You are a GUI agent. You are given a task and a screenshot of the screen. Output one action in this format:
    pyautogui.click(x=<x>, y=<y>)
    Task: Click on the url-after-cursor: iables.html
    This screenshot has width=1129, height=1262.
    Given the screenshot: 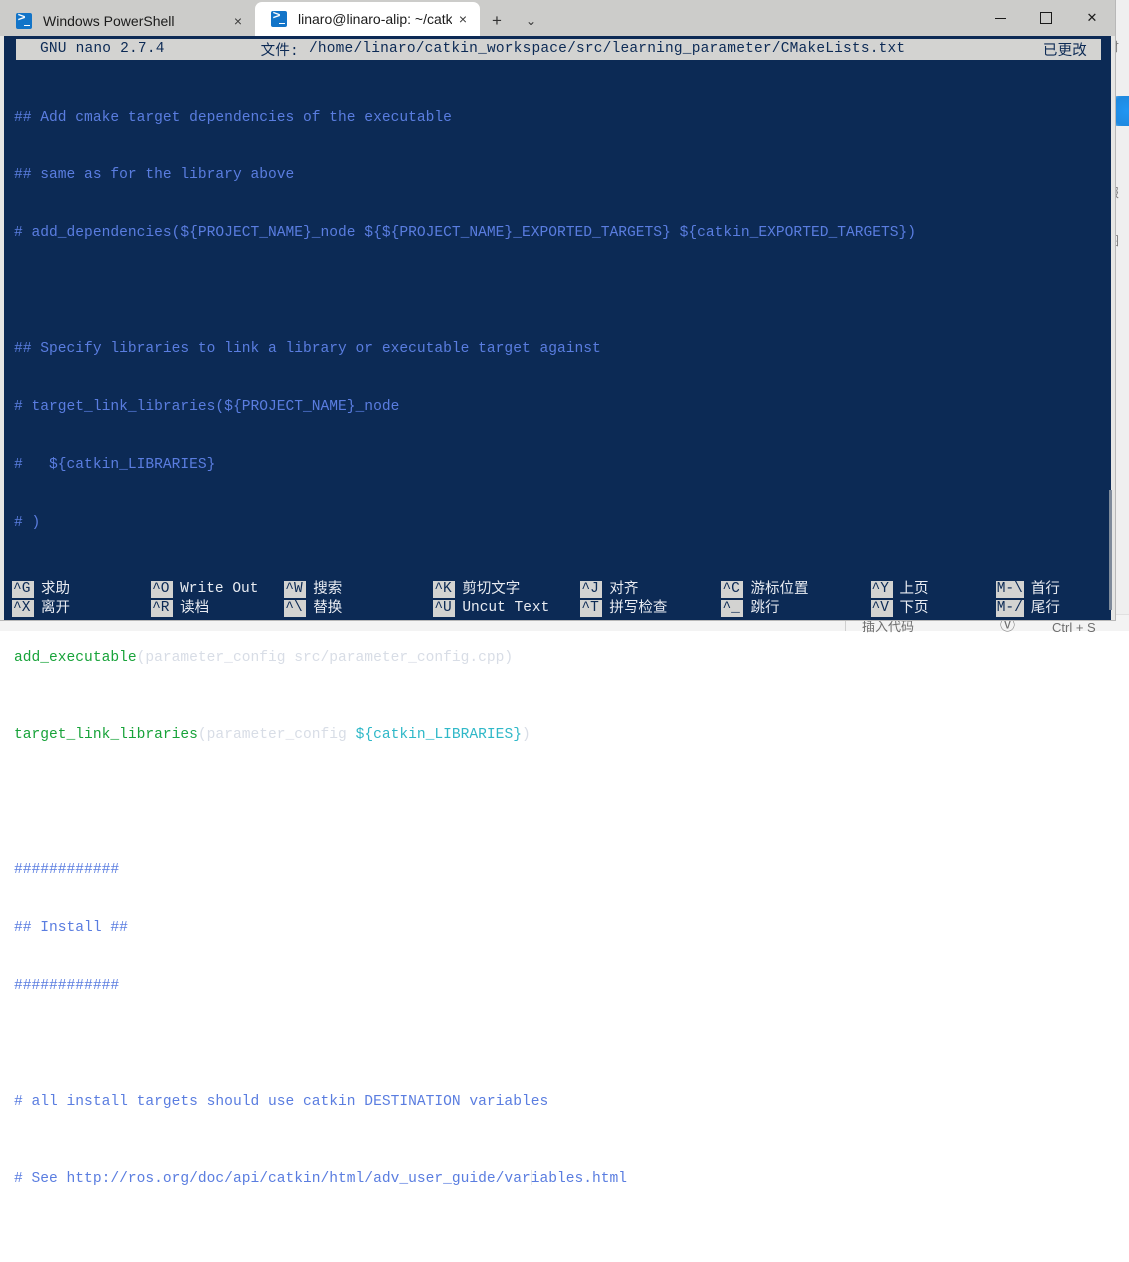 What is the action you would take?
    pyautogui.click(x=579, y=1178)
    